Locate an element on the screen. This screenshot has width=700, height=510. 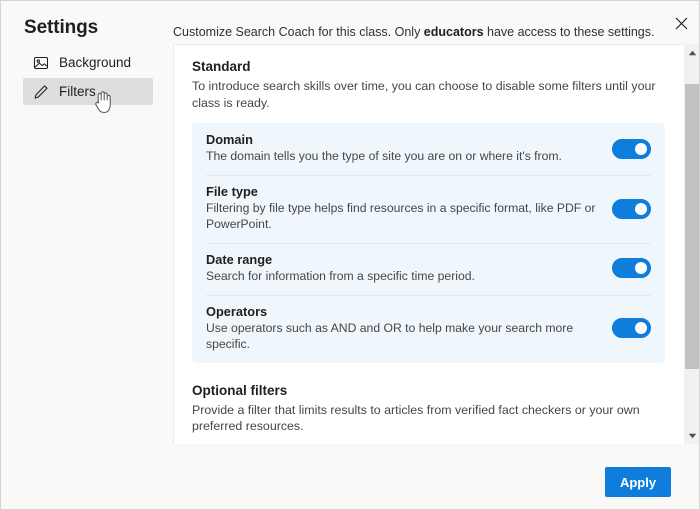
filter-heading-row: Domain is located at coordinates (404, 139).